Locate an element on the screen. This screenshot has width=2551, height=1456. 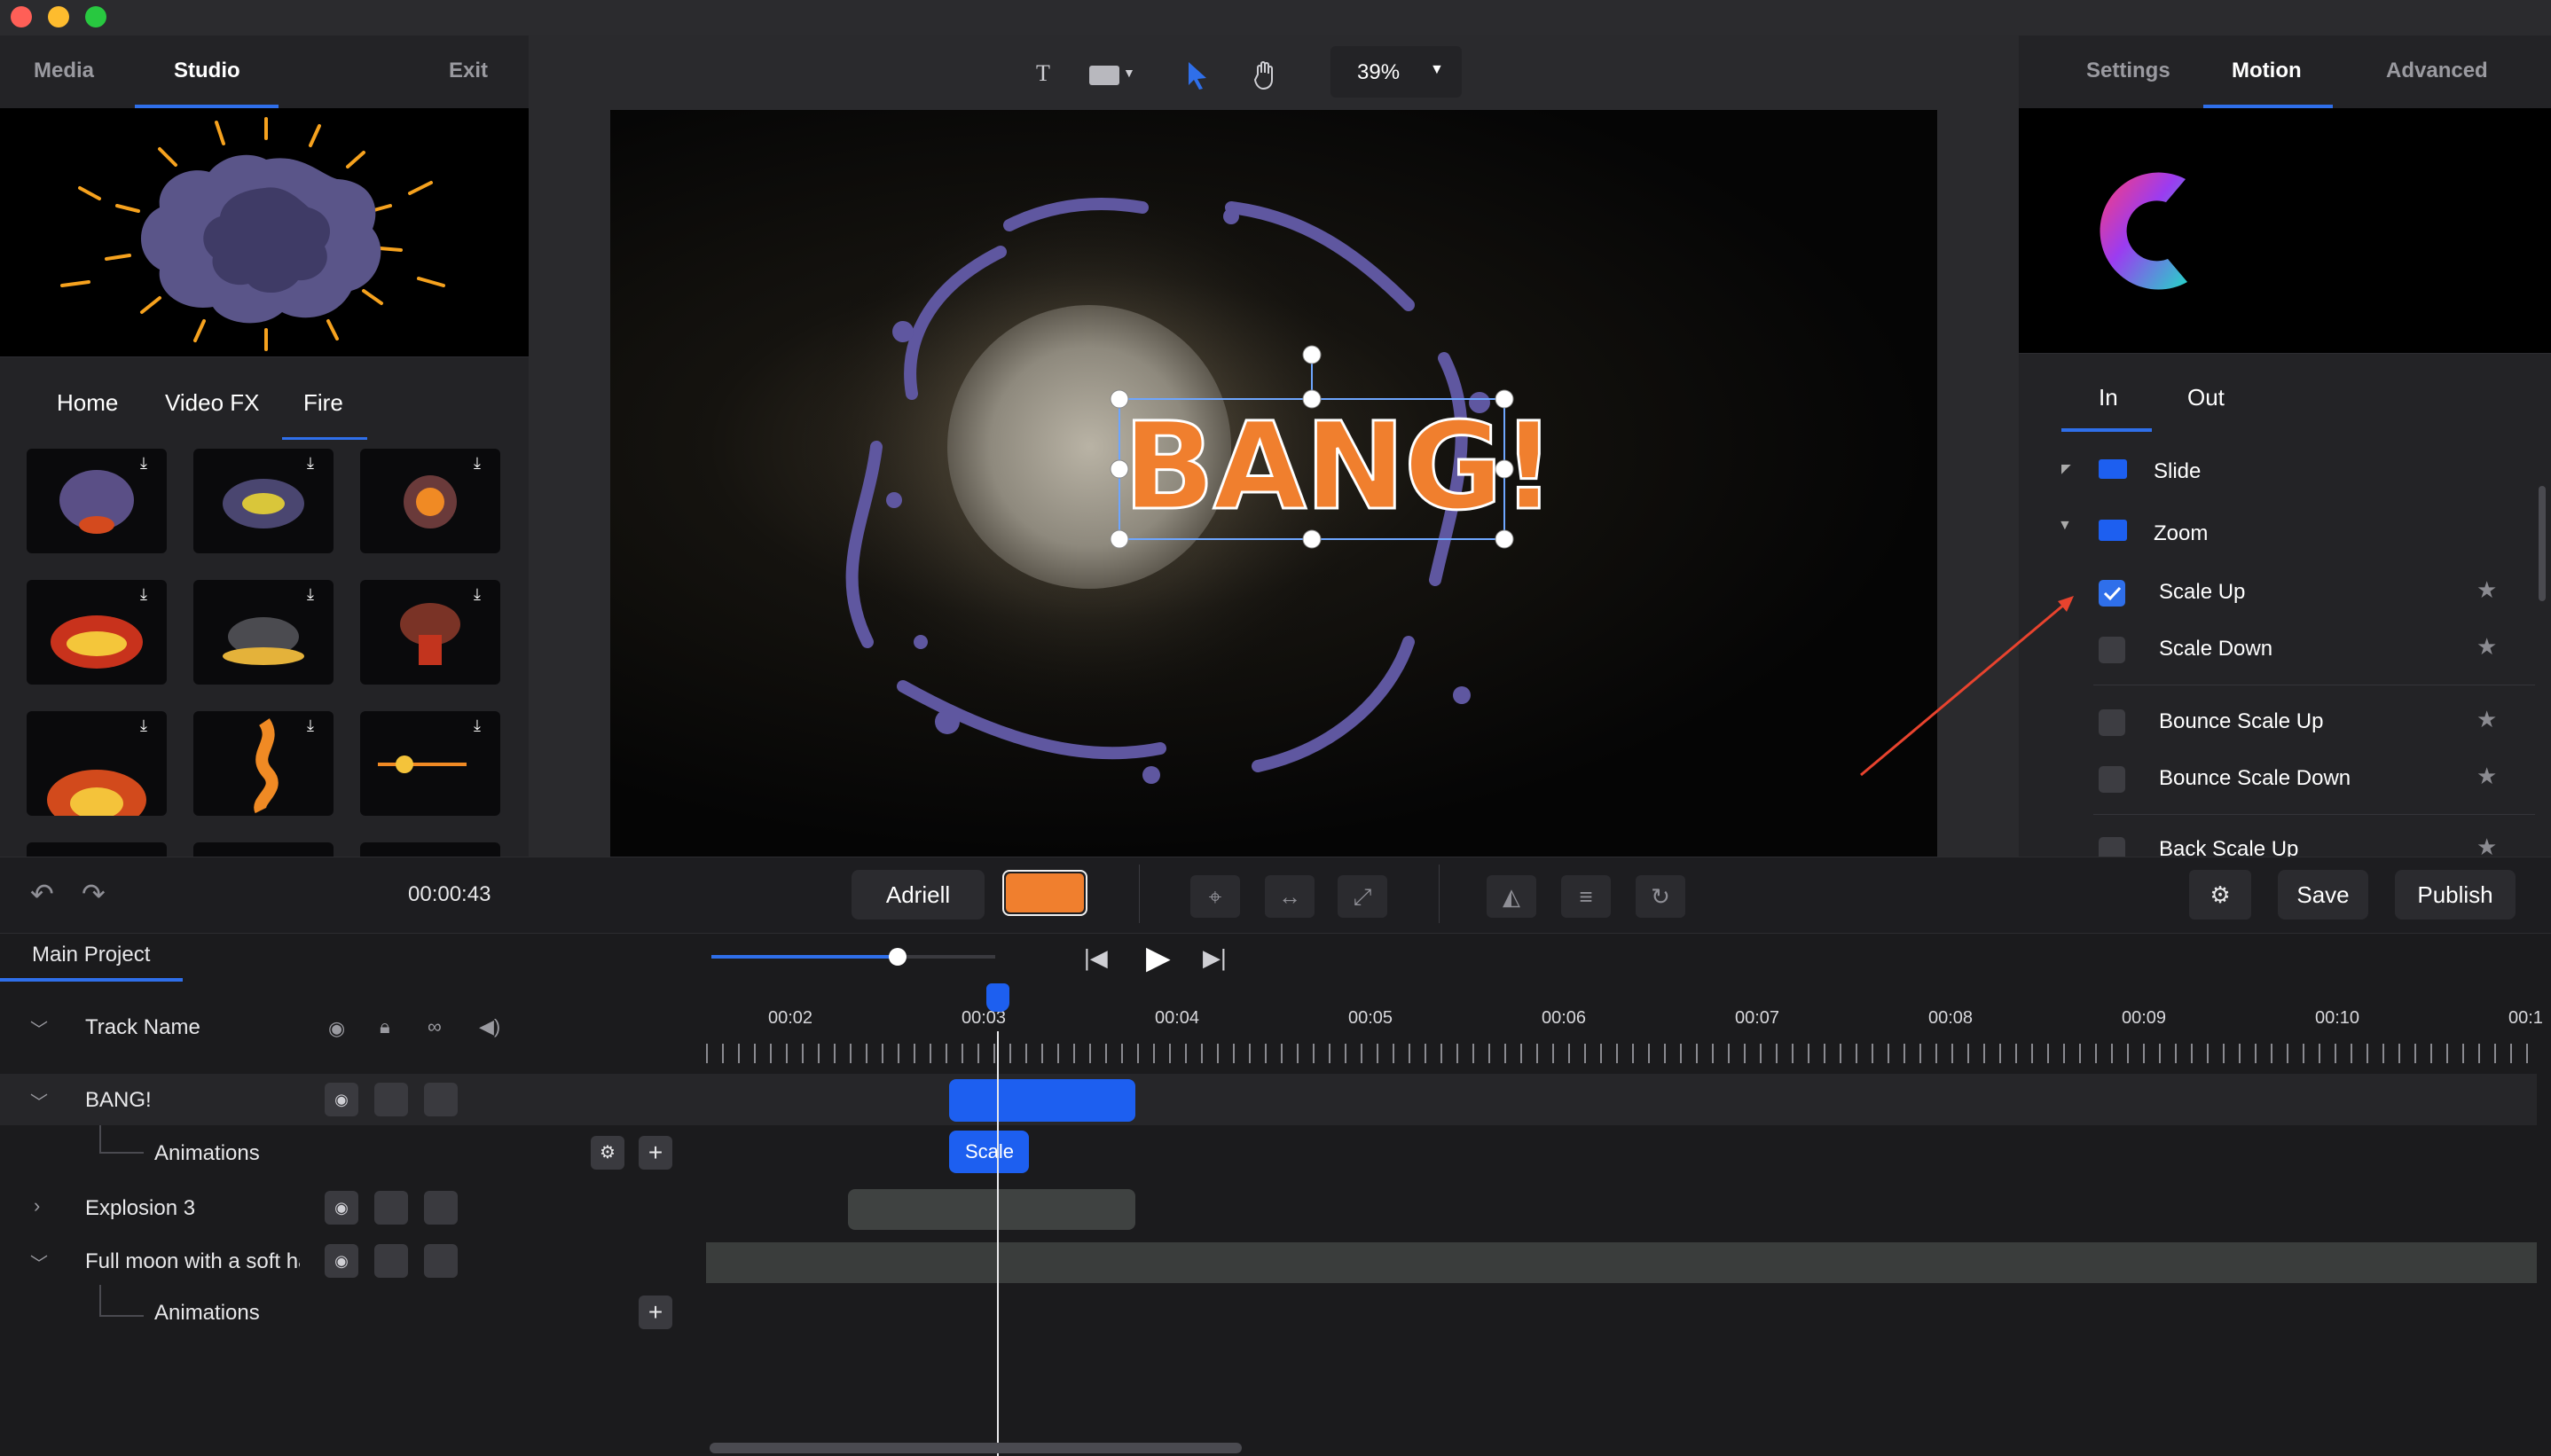
animation-clip-scale: Scale is located at coordinates (989, 1152).